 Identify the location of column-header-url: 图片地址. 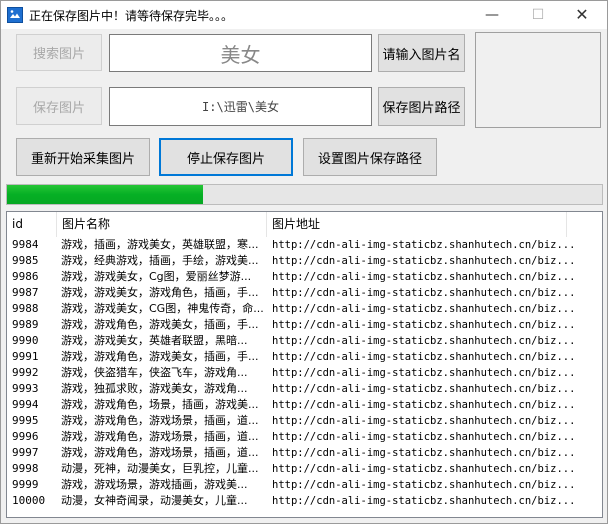
(417, 224).